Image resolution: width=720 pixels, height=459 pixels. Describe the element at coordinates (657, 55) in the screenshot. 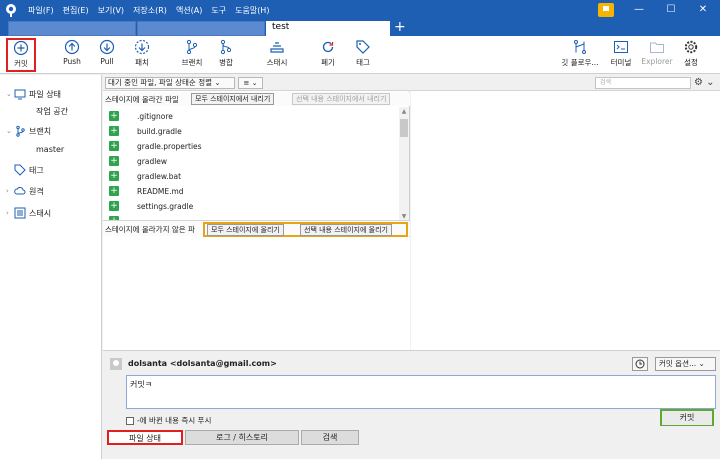

I see `explorer-button: Explorer` at that location.